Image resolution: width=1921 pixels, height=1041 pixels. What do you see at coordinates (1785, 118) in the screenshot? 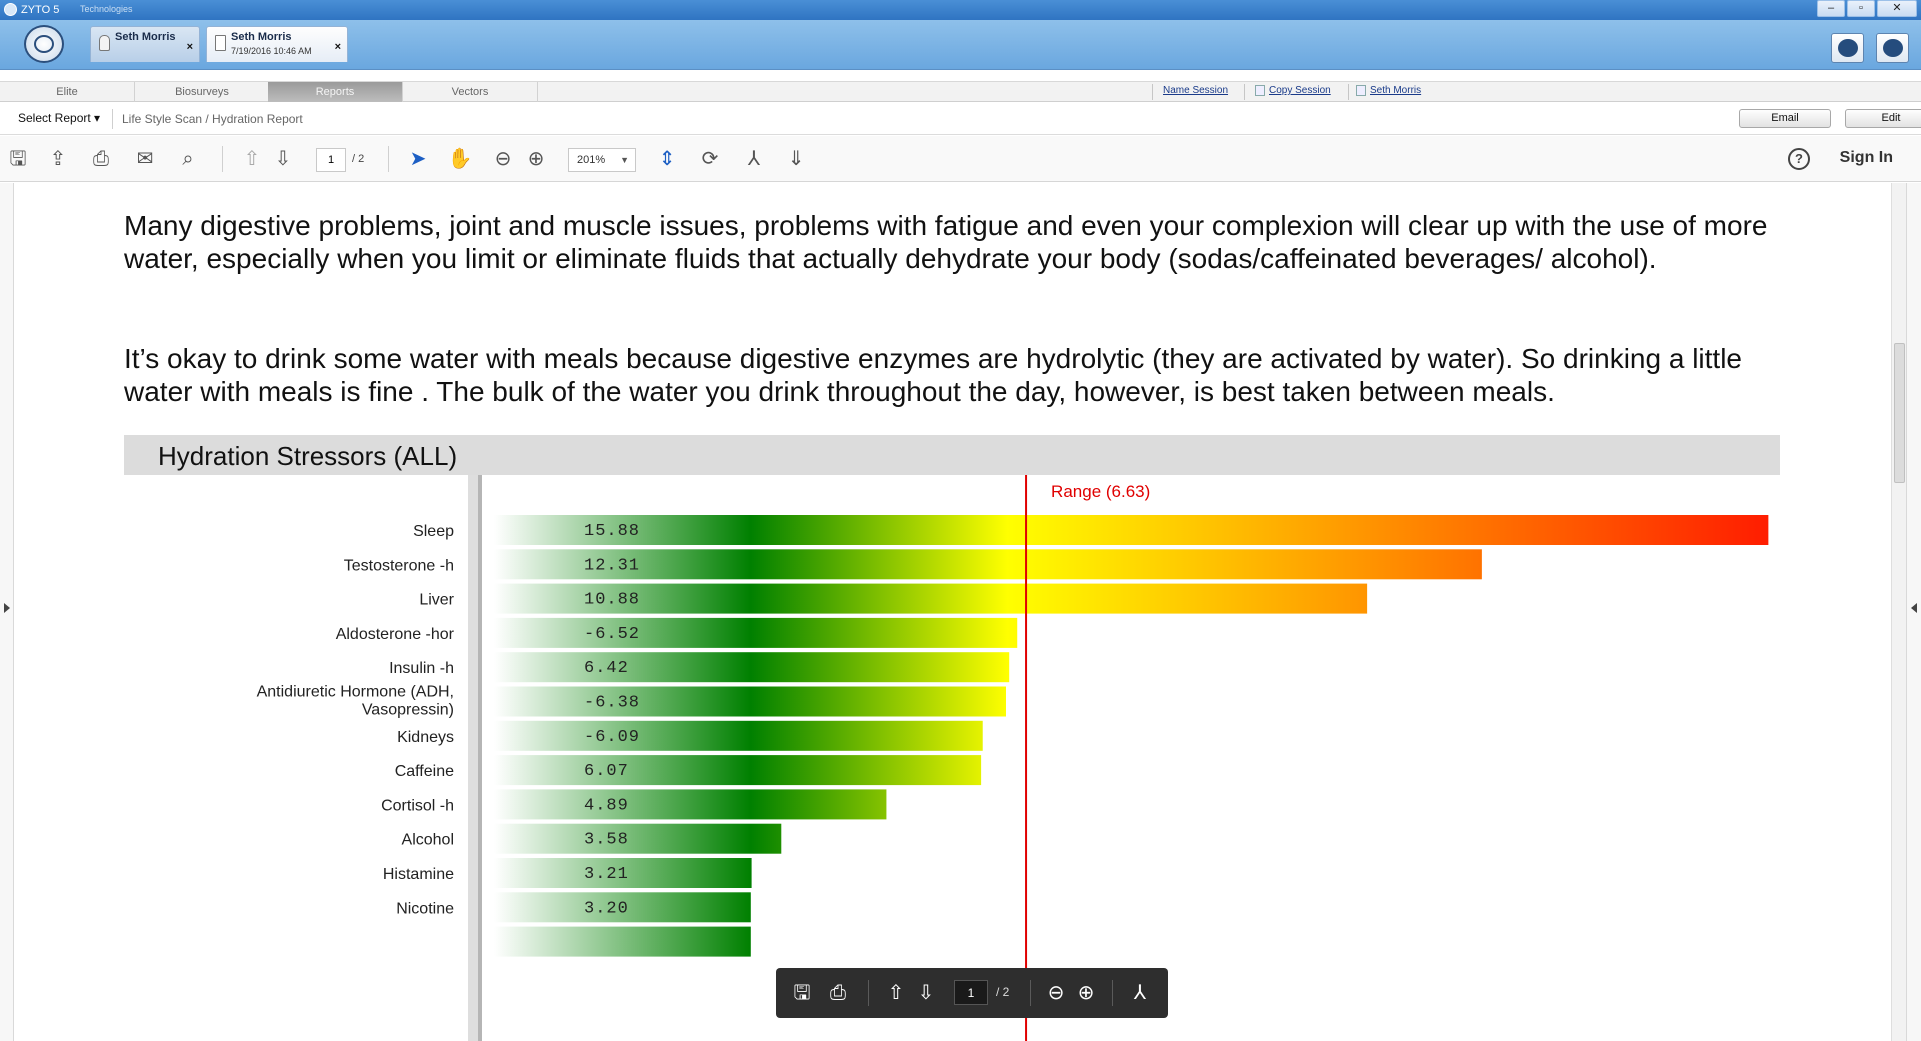
I see `email-button: Email` at bounding box center [1785, 118].